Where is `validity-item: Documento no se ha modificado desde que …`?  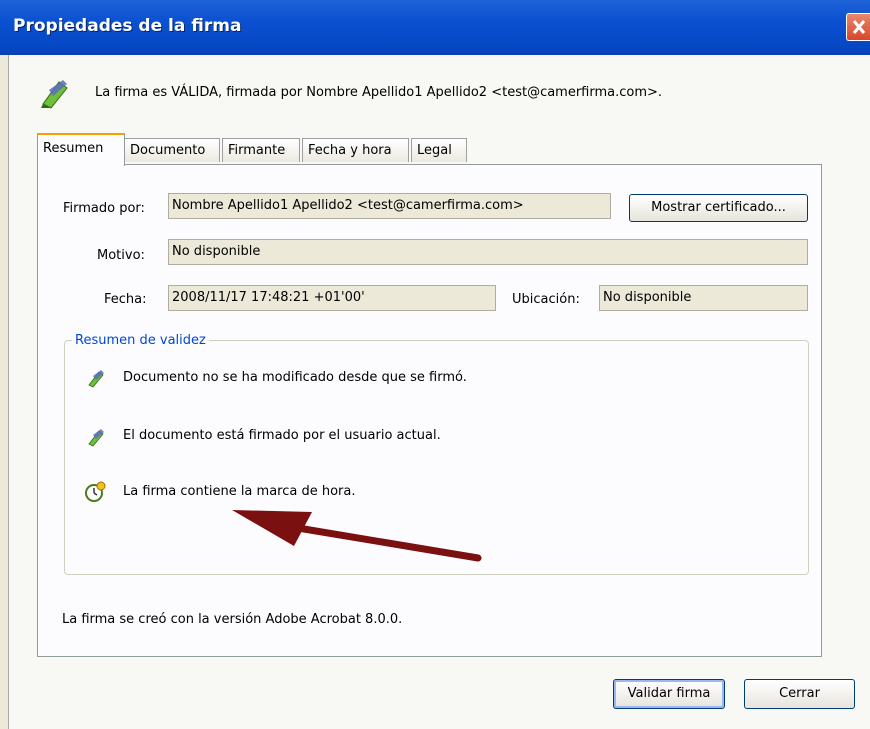 validity-item: Documento no se ha modificado desde que … is located at coordinates (295, 377).